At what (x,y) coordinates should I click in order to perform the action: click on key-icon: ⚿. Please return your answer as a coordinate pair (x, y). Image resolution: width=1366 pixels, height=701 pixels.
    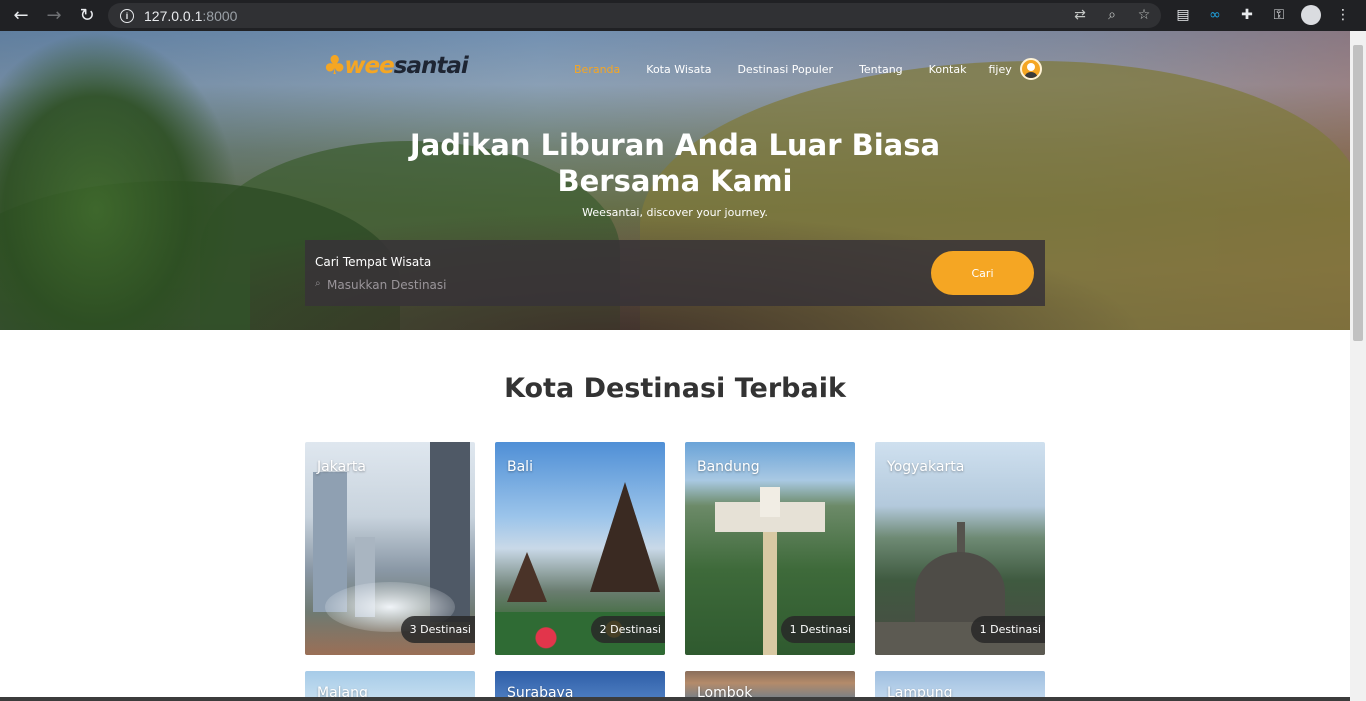
    Looking at the image, I should click on (1279, 15).